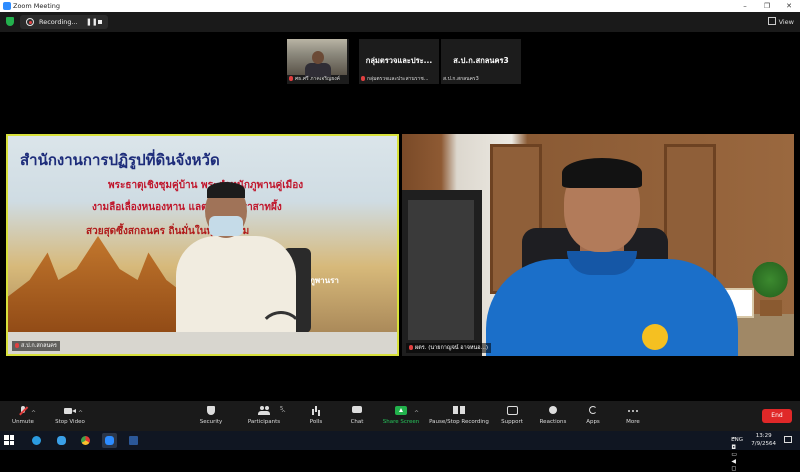 The height and width of the screenshot is (472, 800). What do you see at coordinates (745, 6) in the screenshot?
I see `minimize-button: –` at bounding box center [745, 6].